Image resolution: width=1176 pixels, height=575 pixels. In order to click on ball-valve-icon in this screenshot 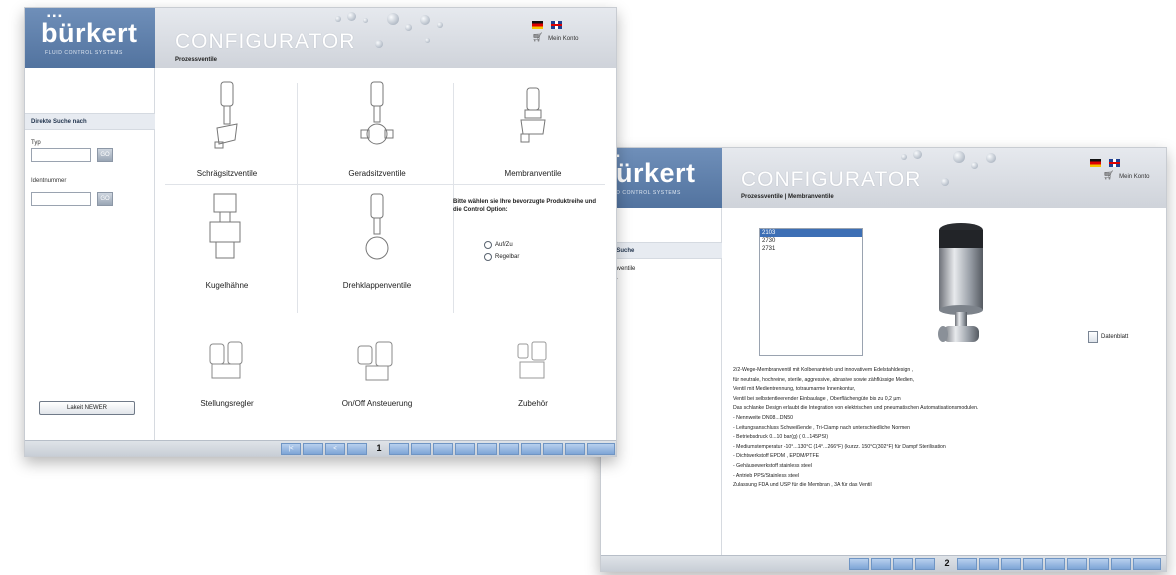, I will do `click(225, 226)`.